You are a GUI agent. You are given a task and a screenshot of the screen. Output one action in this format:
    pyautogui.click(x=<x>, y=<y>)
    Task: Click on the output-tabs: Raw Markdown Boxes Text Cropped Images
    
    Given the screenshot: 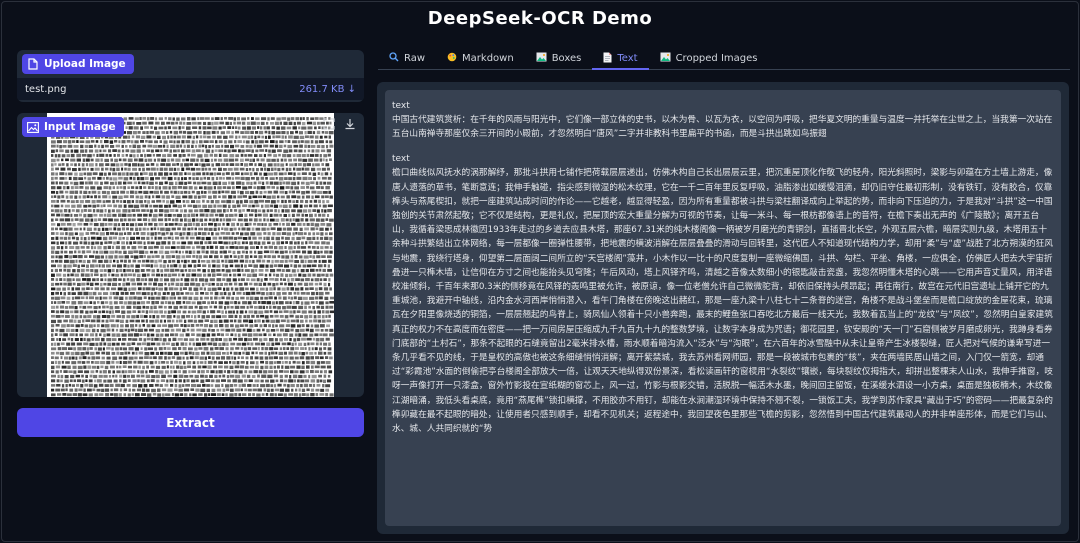 What is the action you would take?
    pyautogui.click(x=724, y=59)
    